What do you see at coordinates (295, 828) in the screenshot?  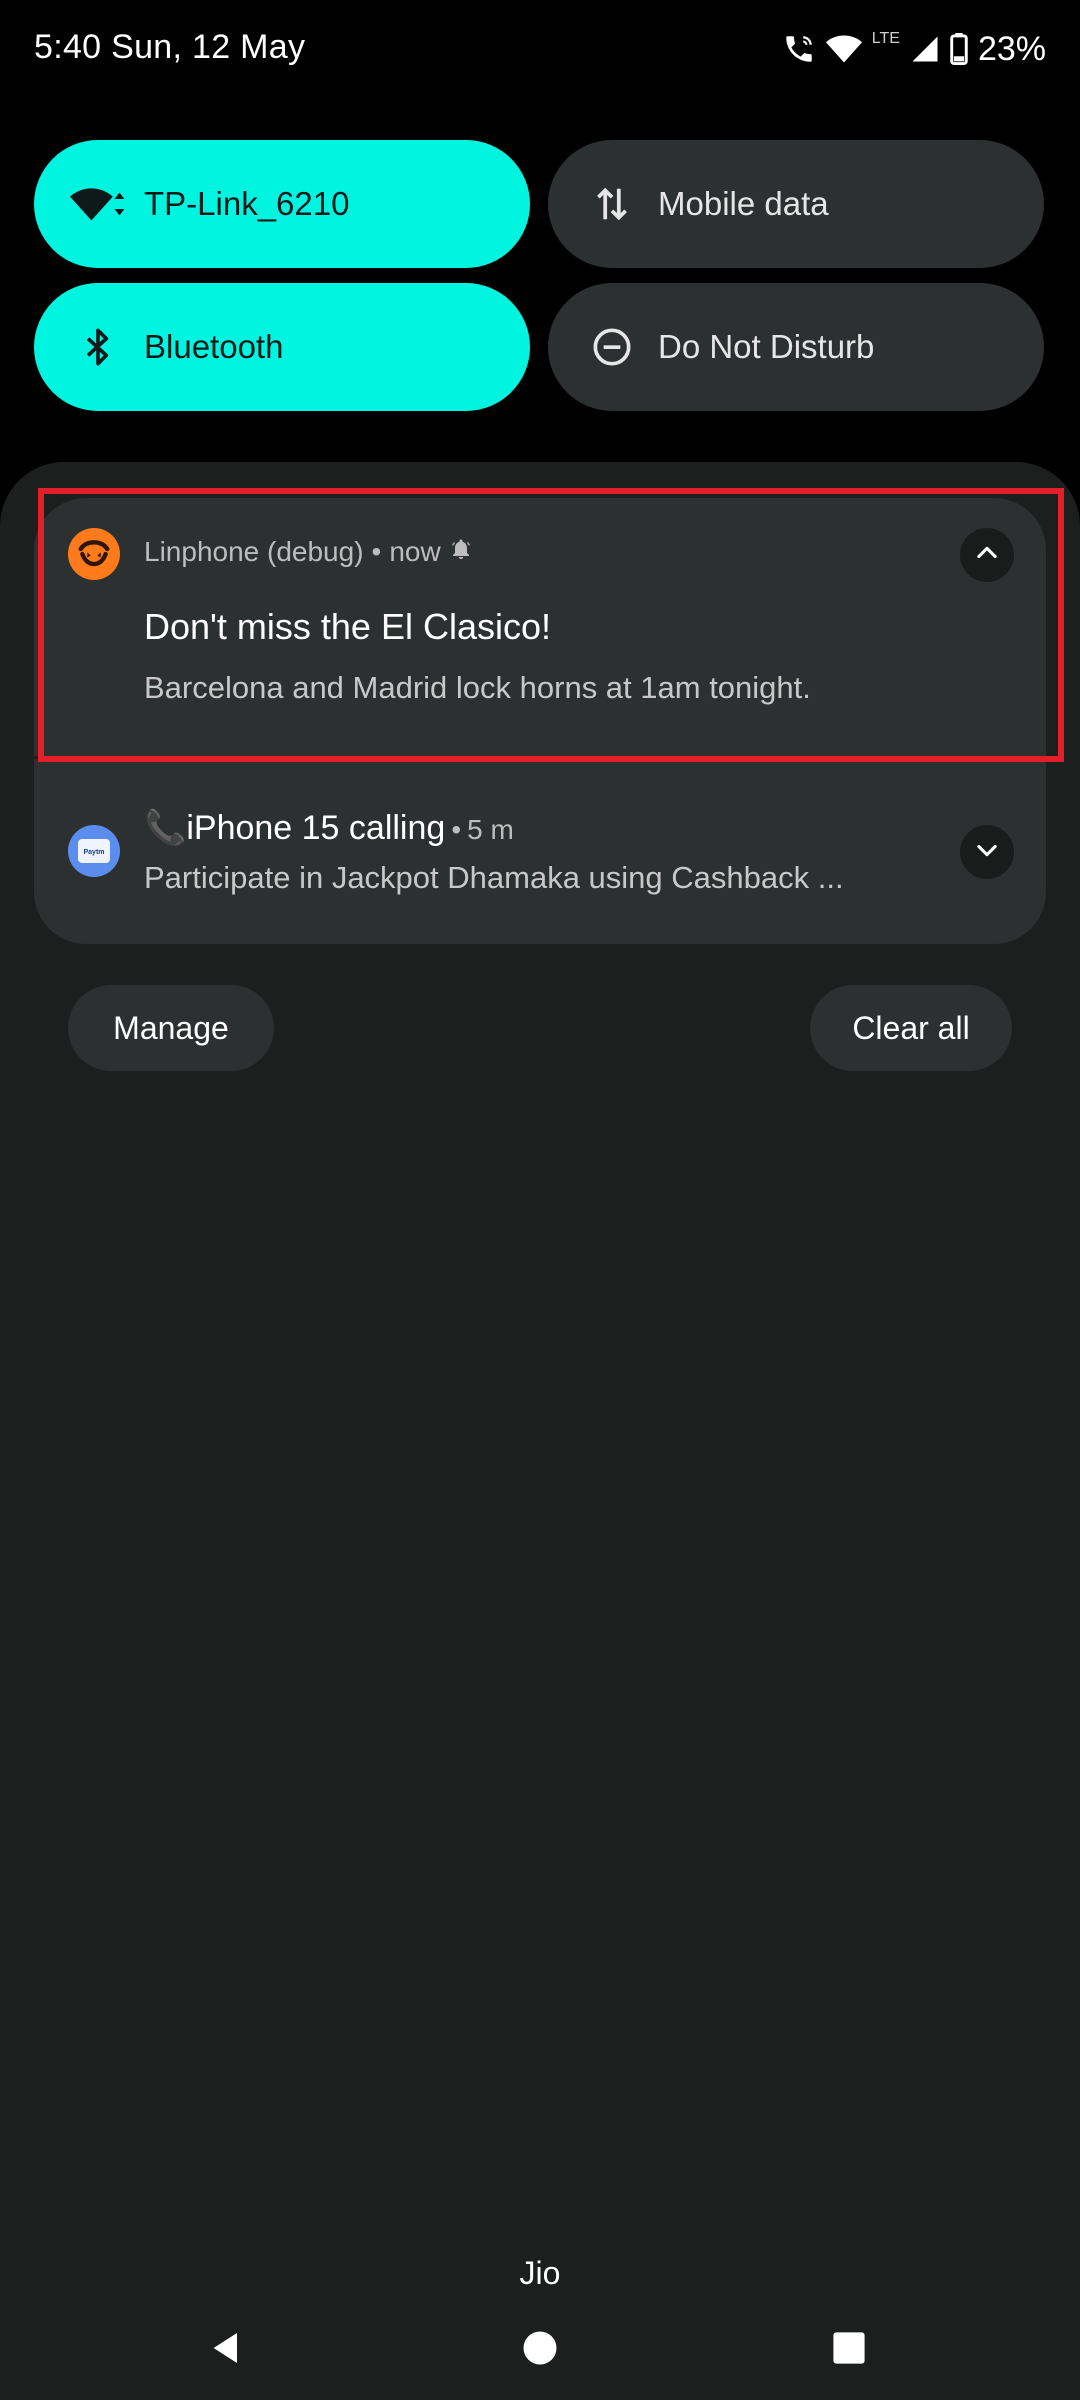 I see `notification-title: 📞iPhone 15 calling` at bounding box center [295, 828].